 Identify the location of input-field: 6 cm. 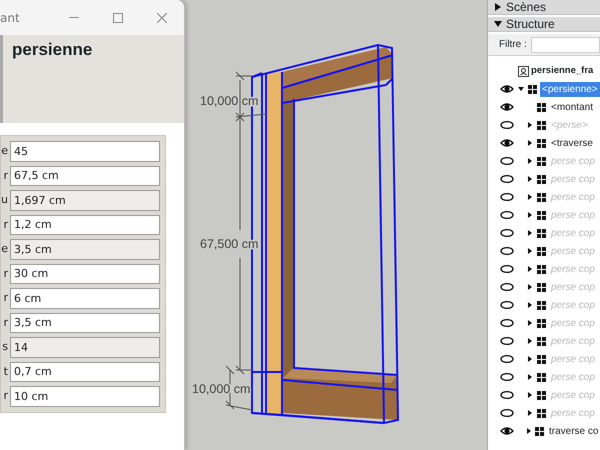
(85, 298).